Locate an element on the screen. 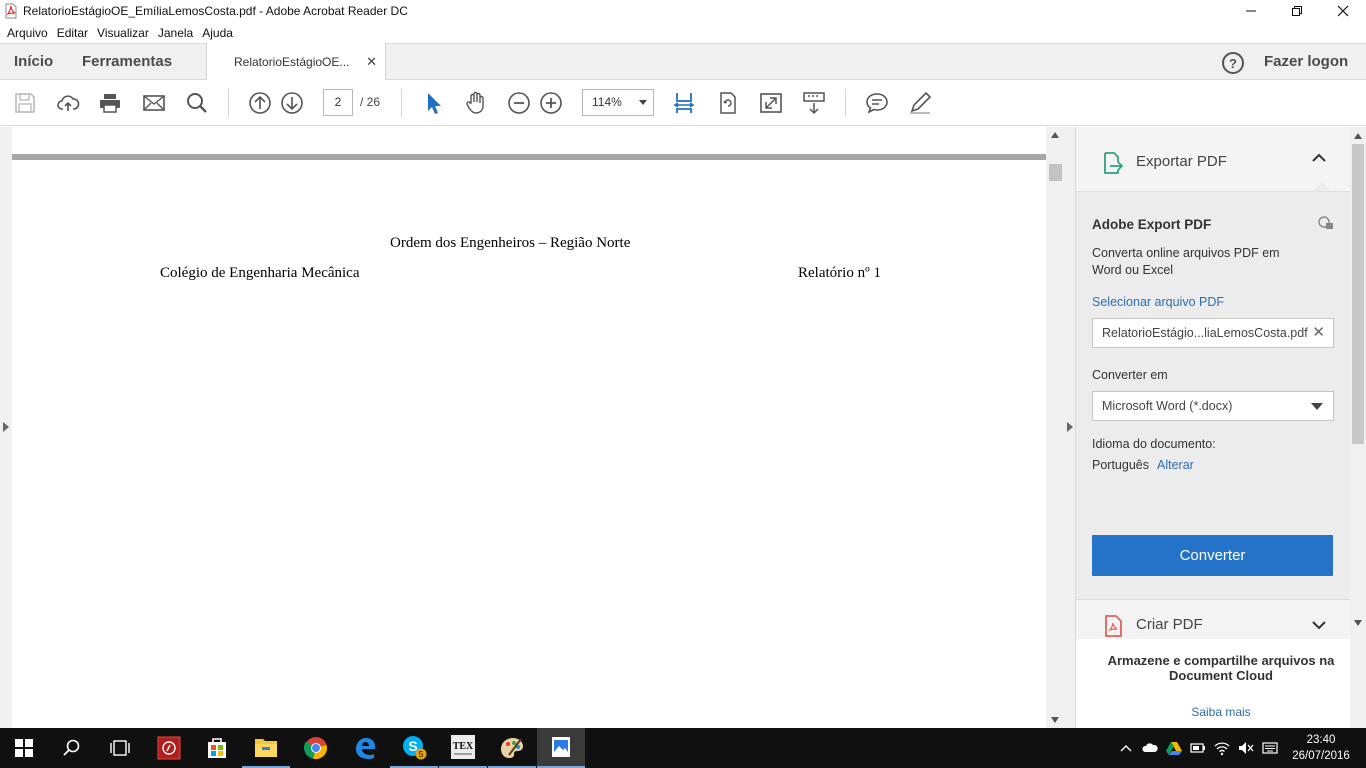 The height and width of the screenshot is (768, 1366). store-taskbar-app is located at coordinates (217, 748).